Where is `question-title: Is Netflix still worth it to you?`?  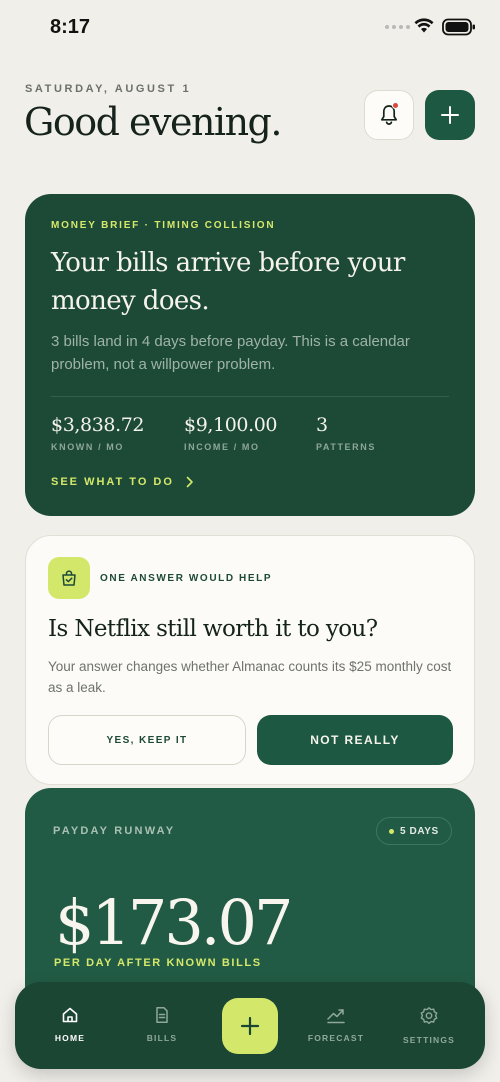
question-title: Is Netflix still worth it to you? is located at coordinates (213, 629).